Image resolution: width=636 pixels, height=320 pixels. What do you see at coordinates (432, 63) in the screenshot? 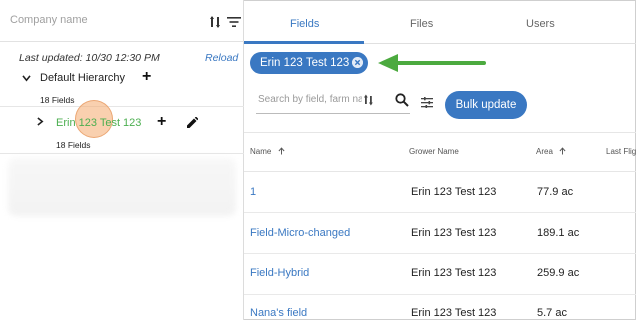
I see `annotation-arrow-icon` at bounding box center [432, 63].